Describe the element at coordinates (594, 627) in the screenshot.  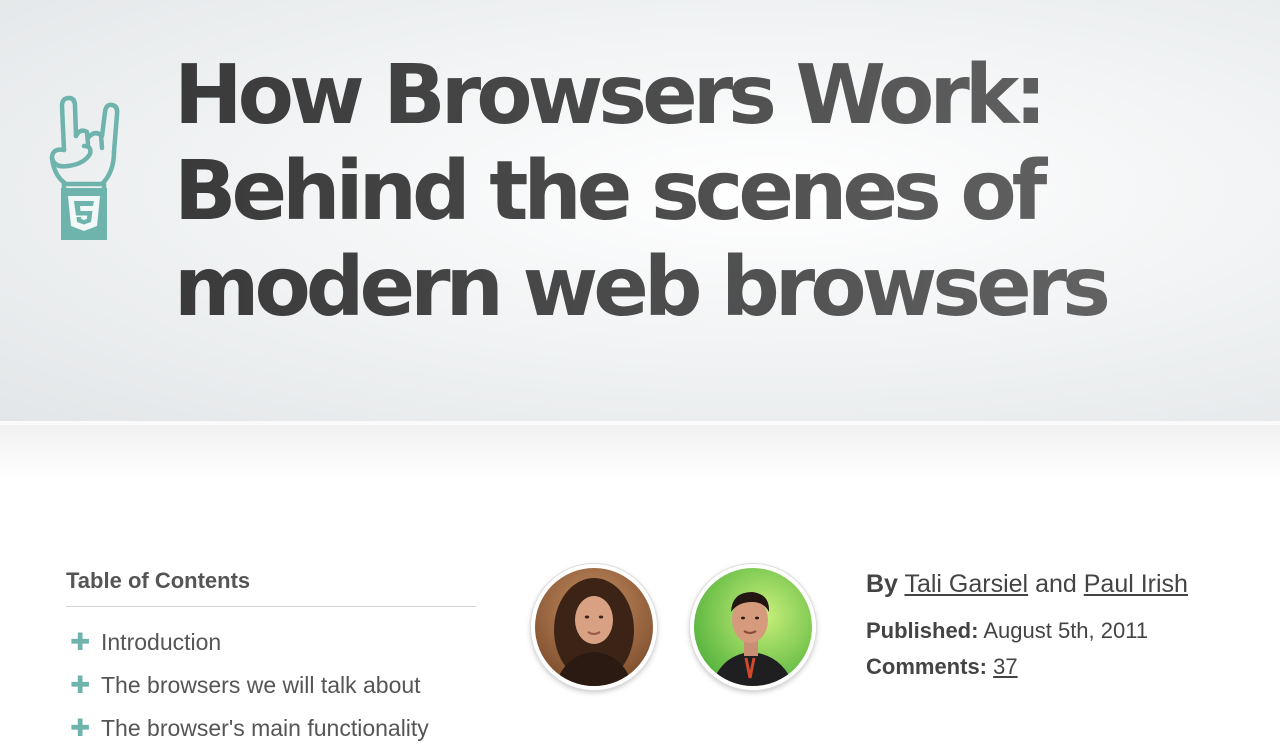
I see `author-avatar-tali` at that location.